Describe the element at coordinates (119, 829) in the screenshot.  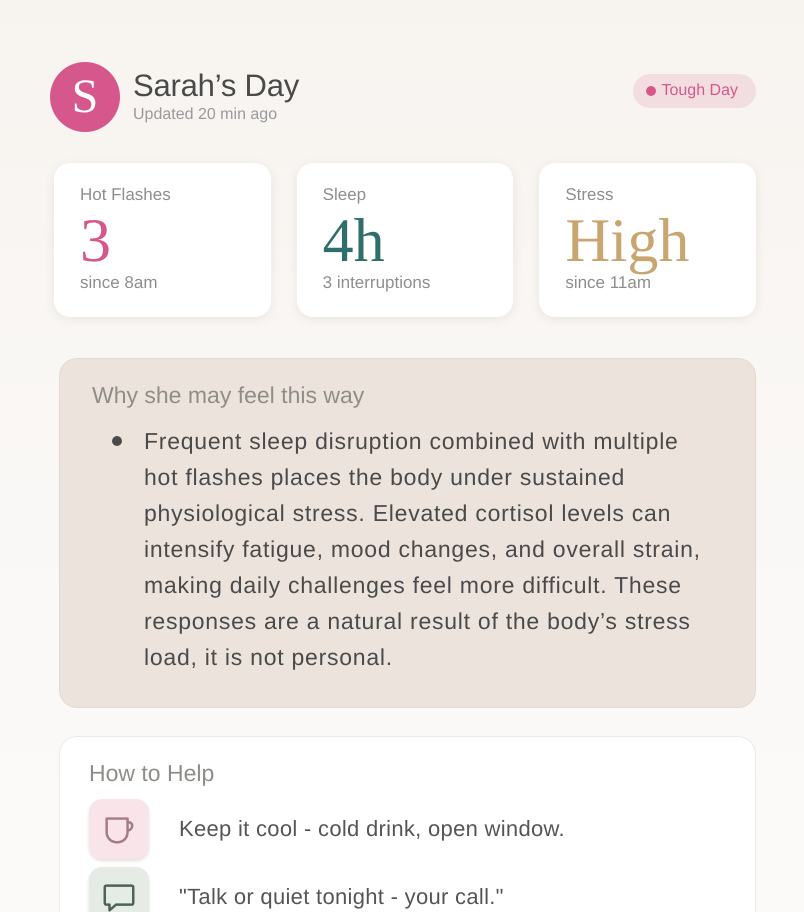
I see `cup-icon` at that location.